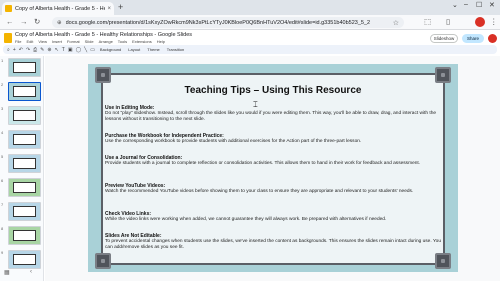 The image size is (500, 281). Describe the element at coordinates (8, 50) in the screenshot. I see `search-icon: ⌕` at that location.